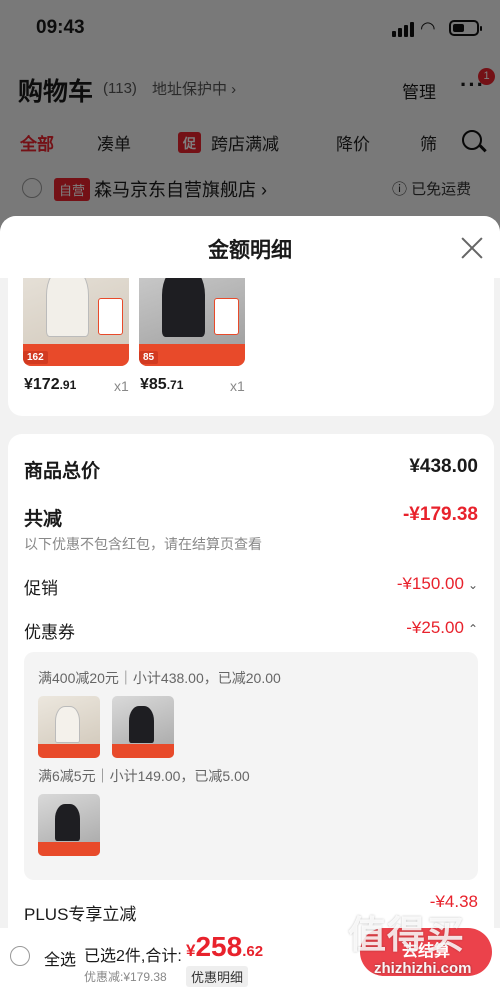  I want to click on total-price-value: ¥438.00, so click(443, 466).